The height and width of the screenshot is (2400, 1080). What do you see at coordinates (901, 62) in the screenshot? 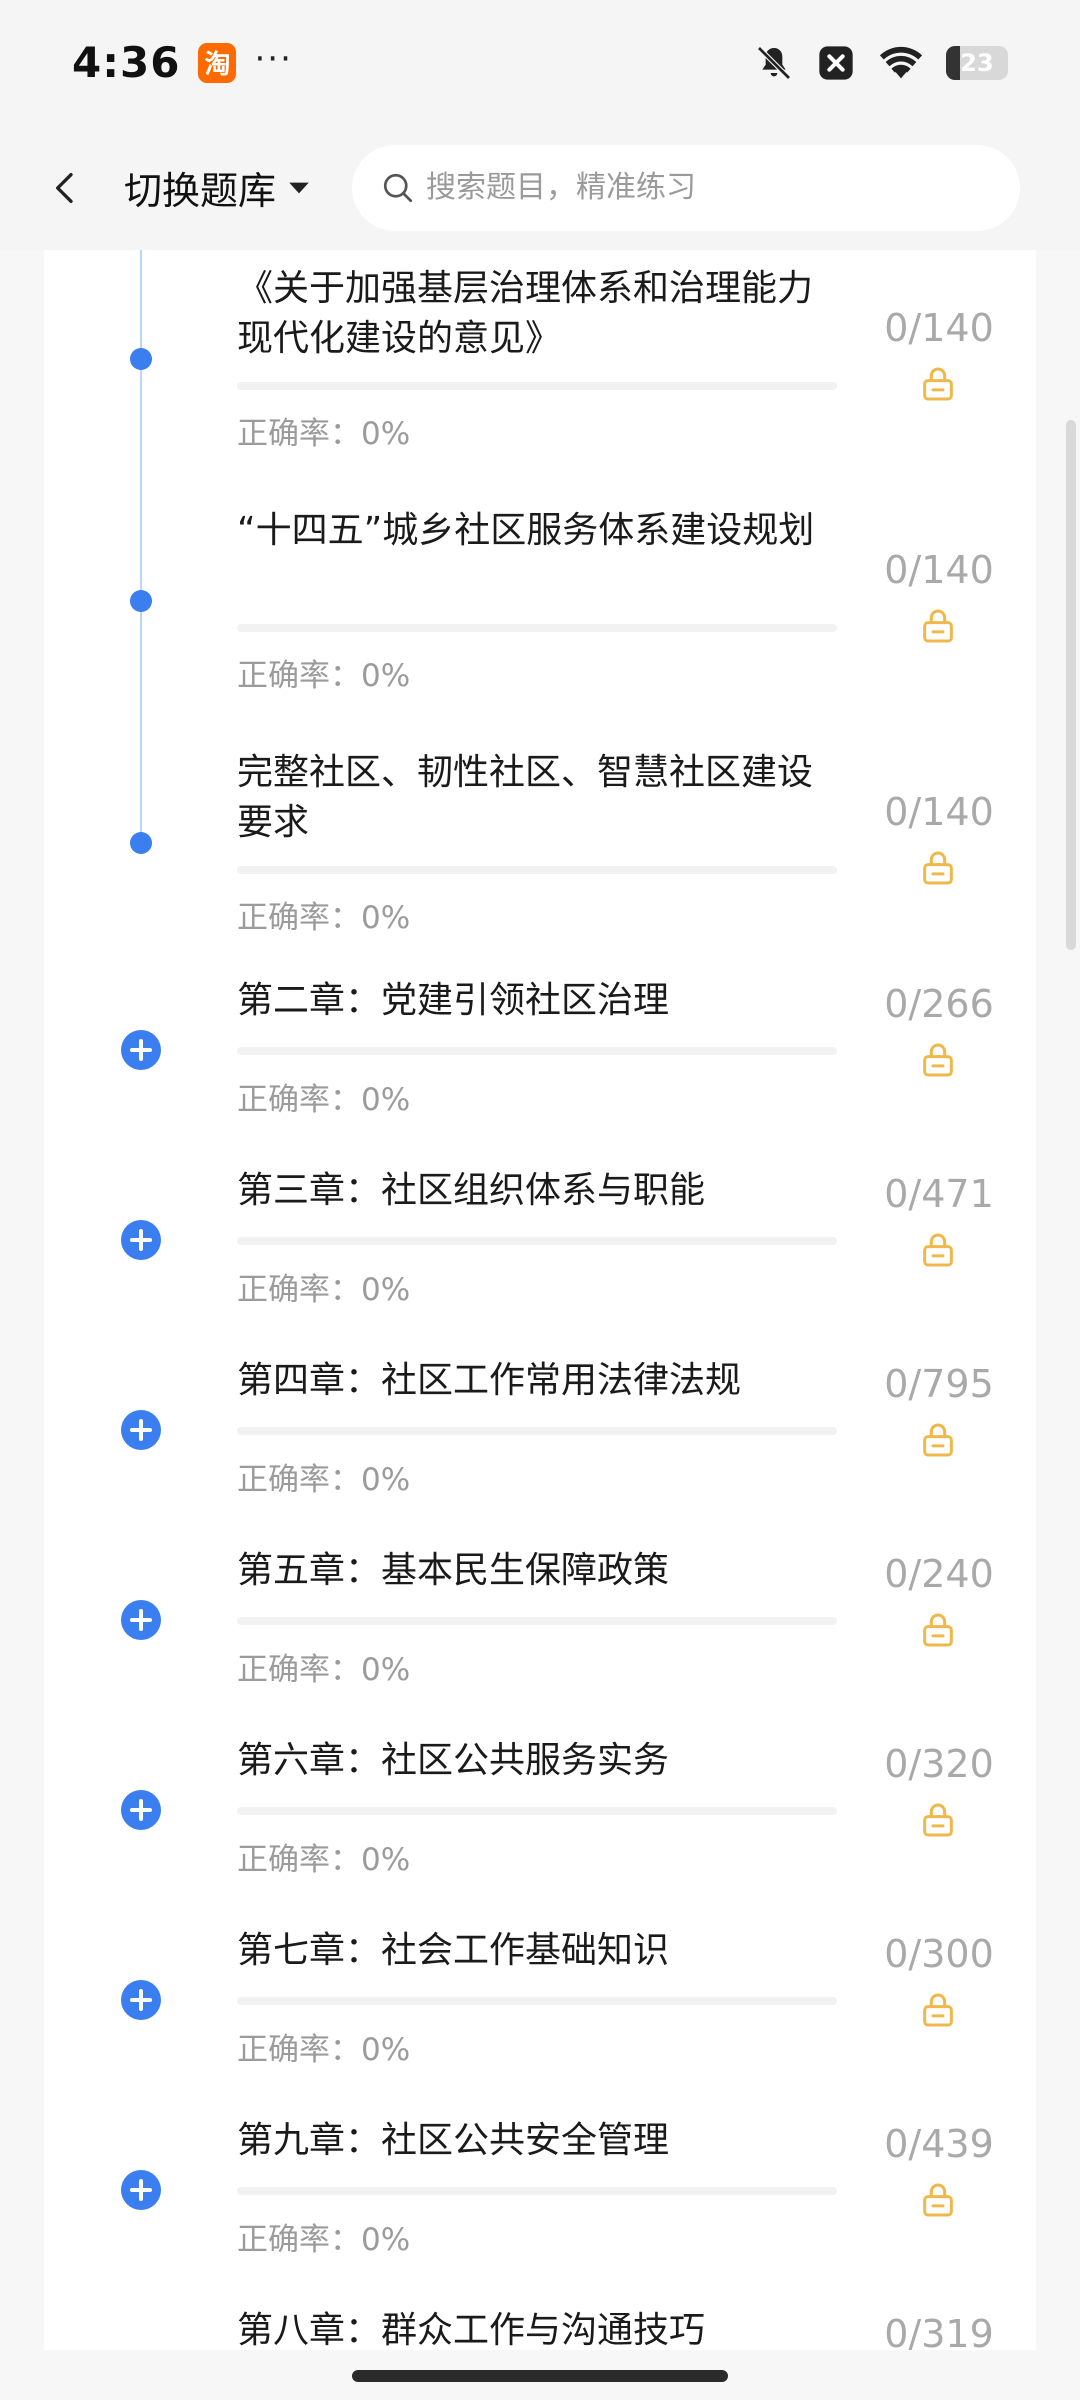
I see `wifi-icon` at bounding box center [901, 62].